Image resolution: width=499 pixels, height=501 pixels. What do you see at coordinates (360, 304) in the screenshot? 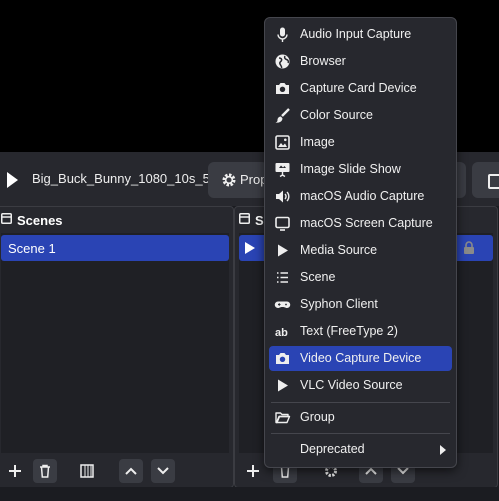
I see `menu-item-syphon-client: Syphon Client` at bounding box center [360, 304].